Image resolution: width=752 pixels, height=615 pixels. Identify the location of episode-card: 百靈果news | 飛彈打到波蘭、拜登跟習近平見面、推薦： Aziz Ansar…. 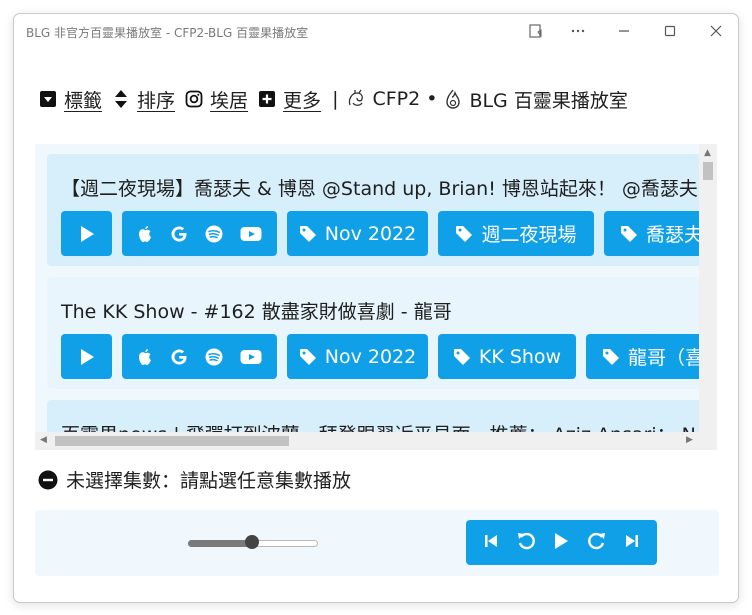
(373, 418).